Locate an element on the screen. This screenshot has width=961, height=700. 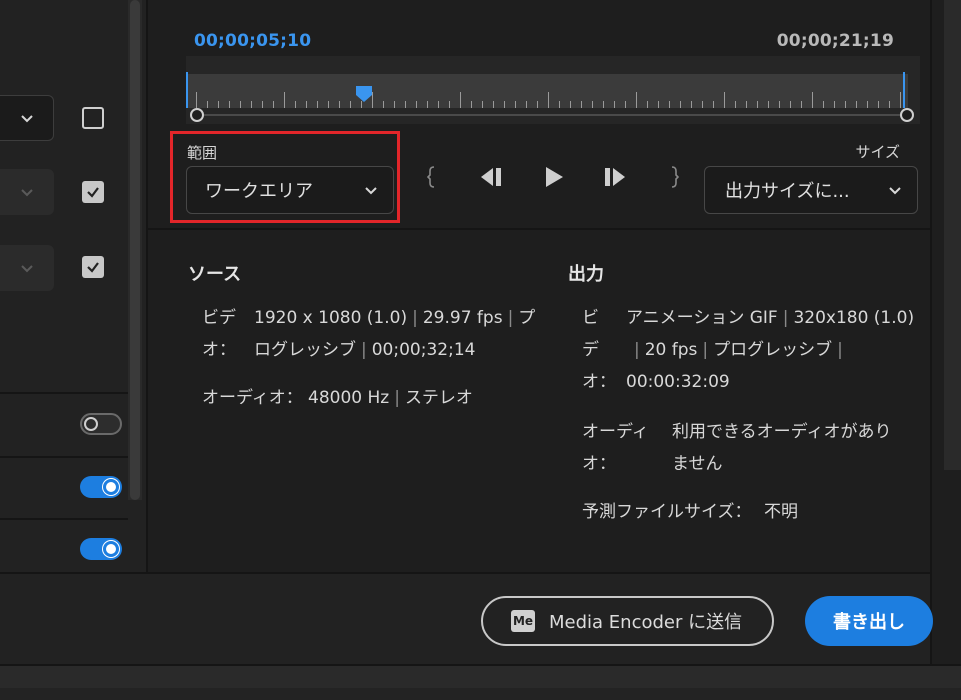
playhead-icon is located at coordinates (364, 94).